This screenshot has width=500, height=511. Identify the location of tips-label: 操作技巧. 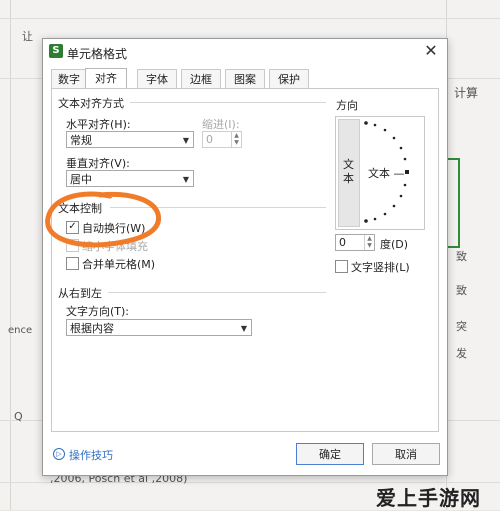
(91, 455).